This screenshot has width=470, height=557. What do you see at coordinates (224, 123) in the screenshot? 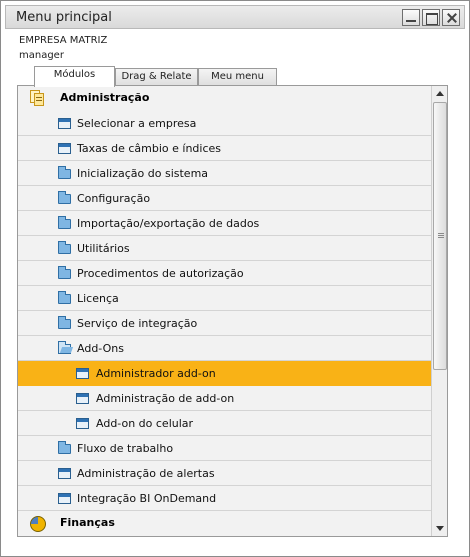
I see `menu-item-selecionar-empresa: Selecionar a empresa` at bounding box center [224, 123].